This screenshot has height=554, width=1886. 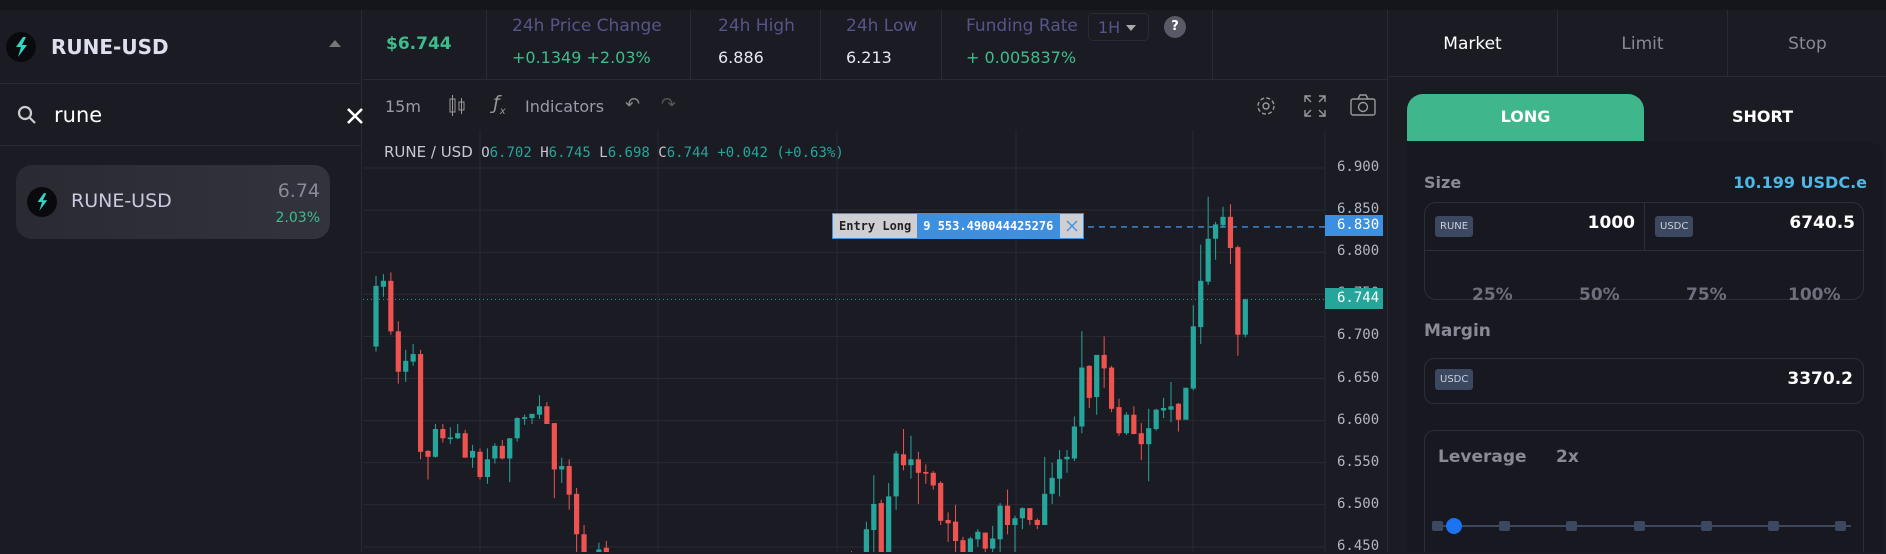 I want to click on price-axis-label: 6.650, so click(x=1358, y=377).